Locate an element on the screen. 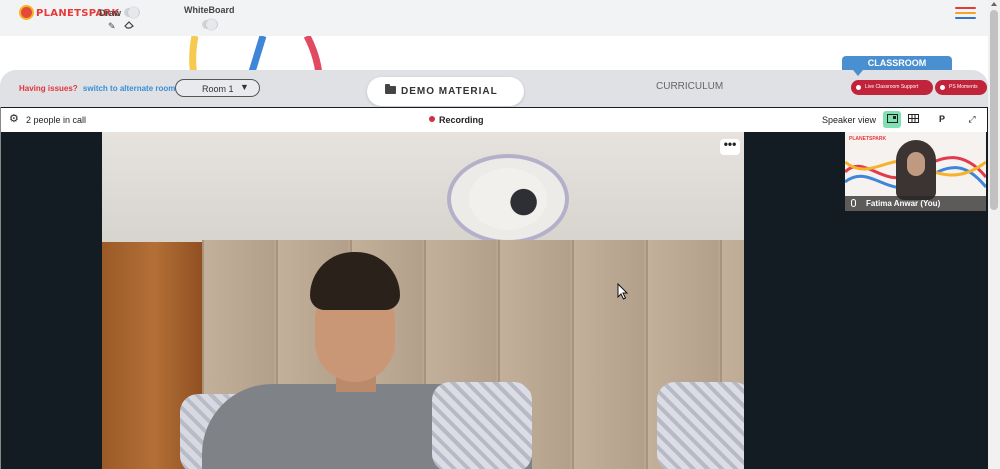  fullscreen-icon: ⤢ is located at coordinates (972, 119).